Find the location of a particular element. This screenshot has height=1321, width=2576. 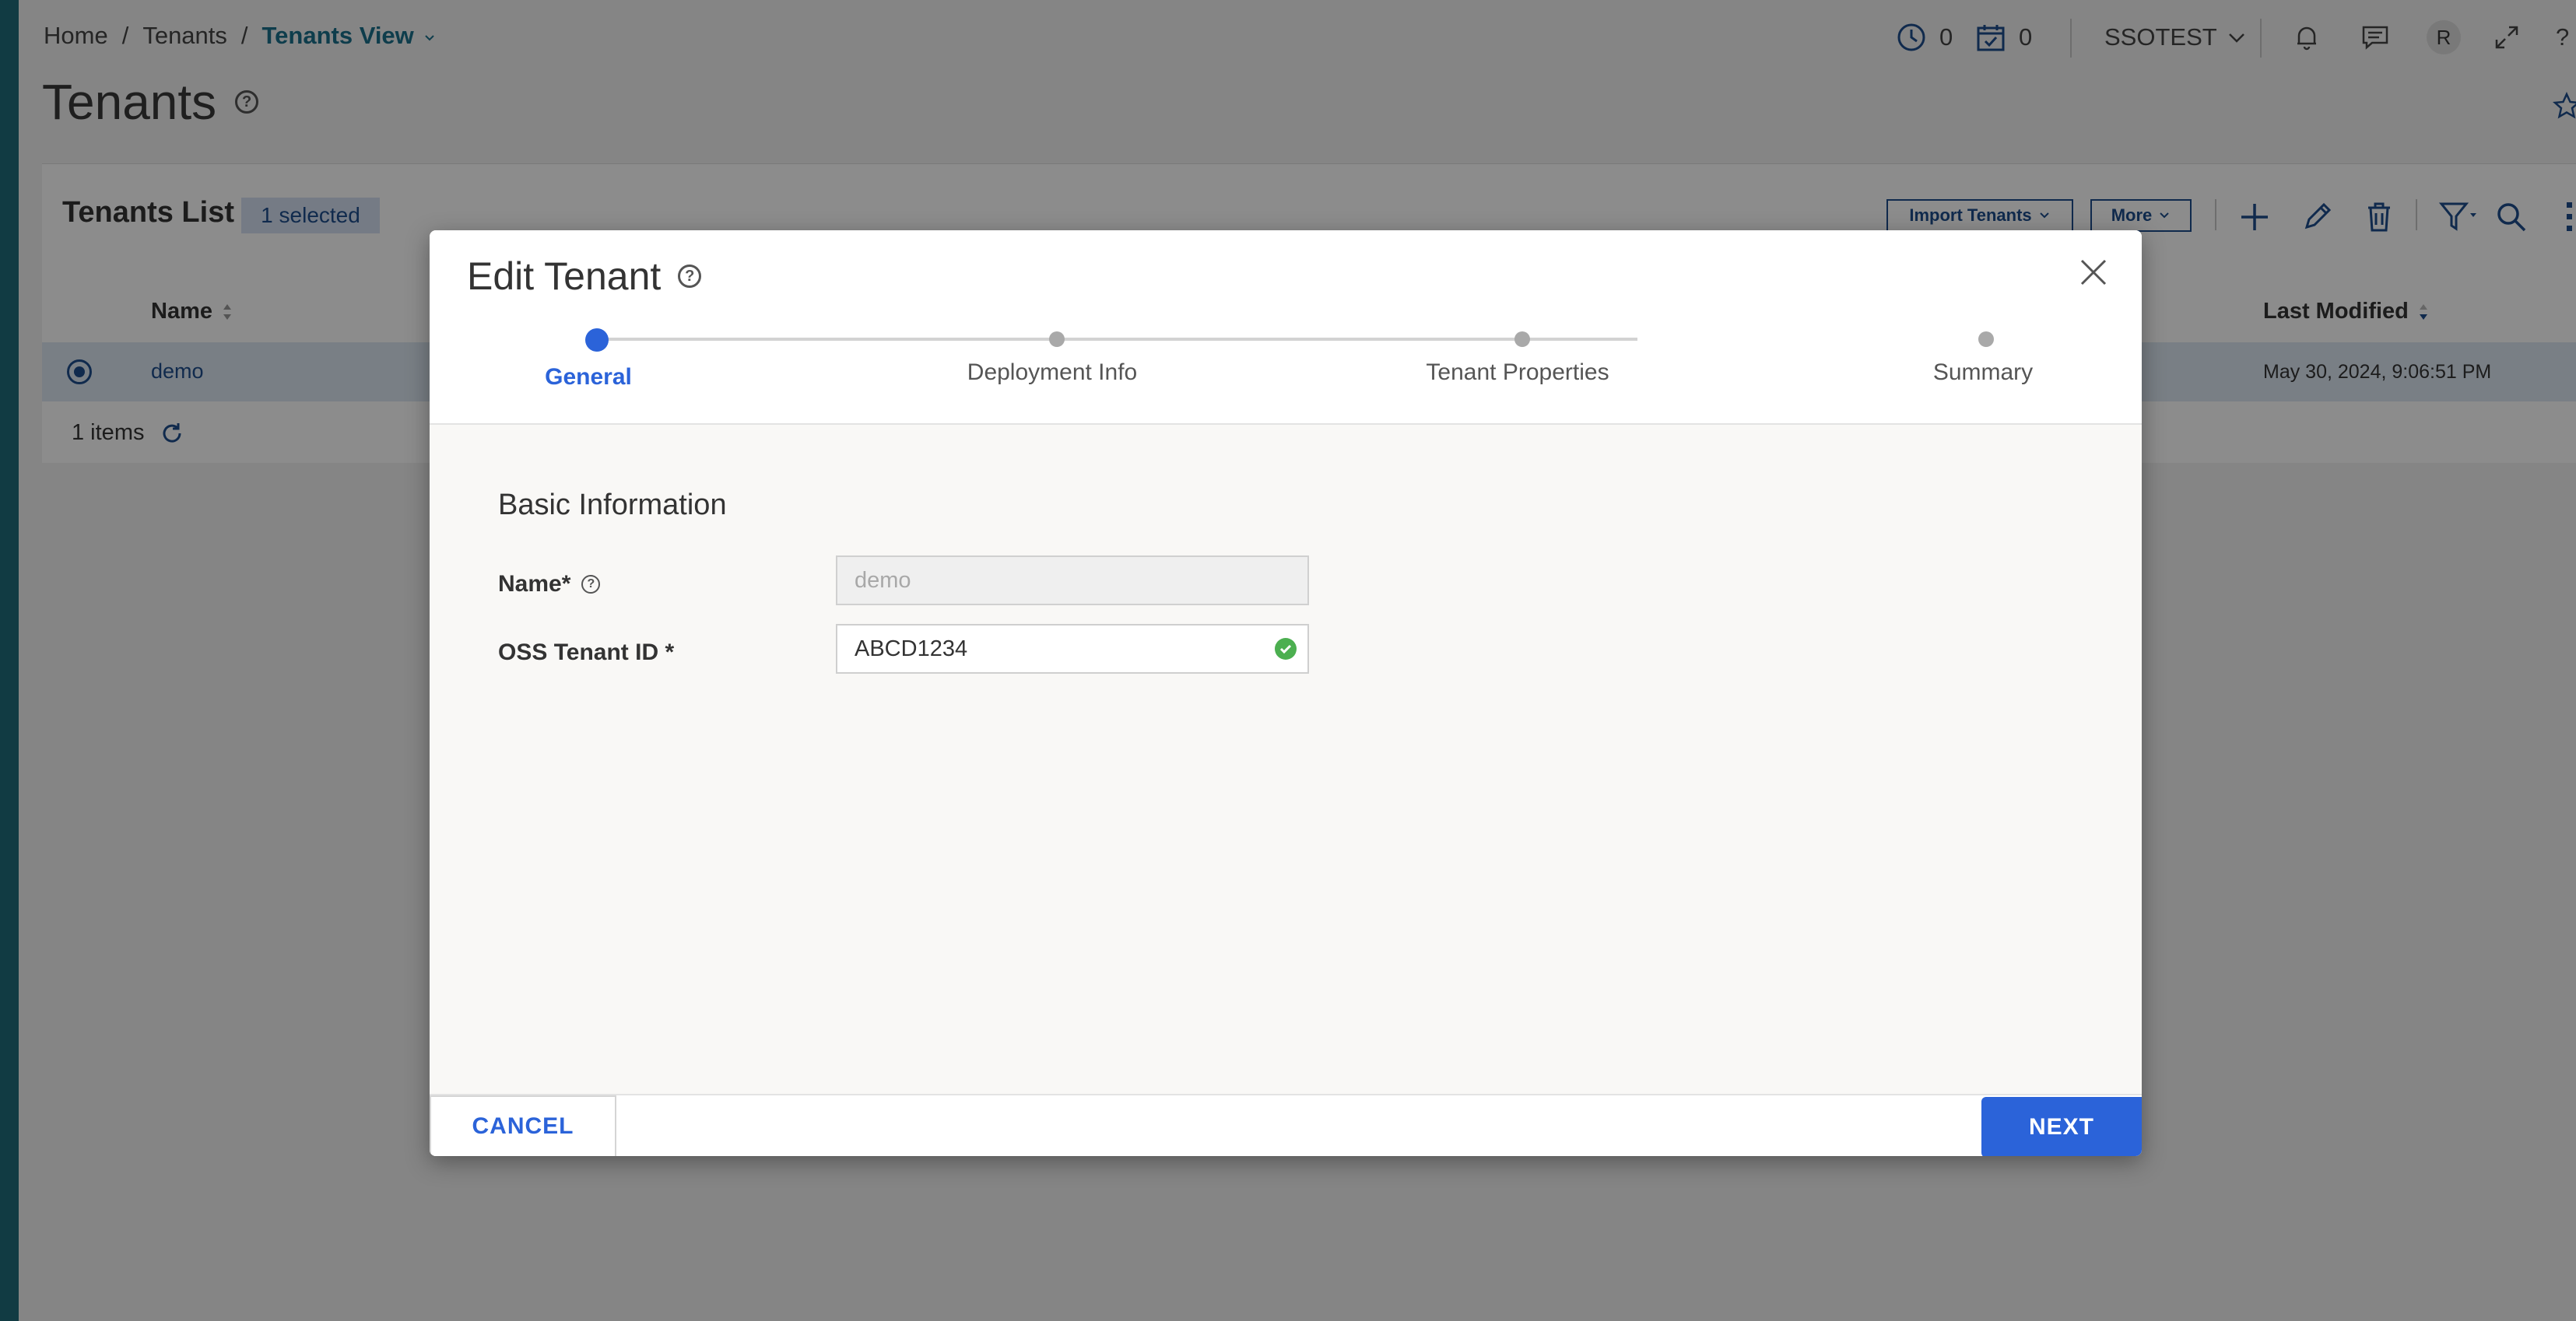

step-dot-deployment-info is located at coordinates (1057, 339).